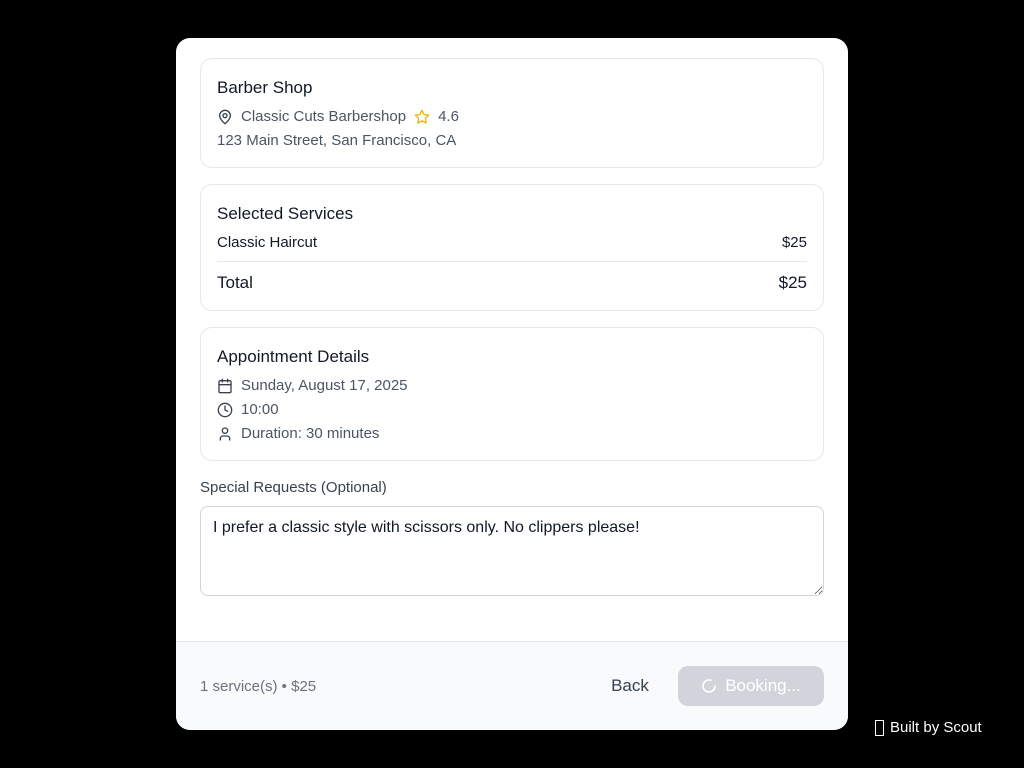  I want to click on user-icon, so click(225, 434).